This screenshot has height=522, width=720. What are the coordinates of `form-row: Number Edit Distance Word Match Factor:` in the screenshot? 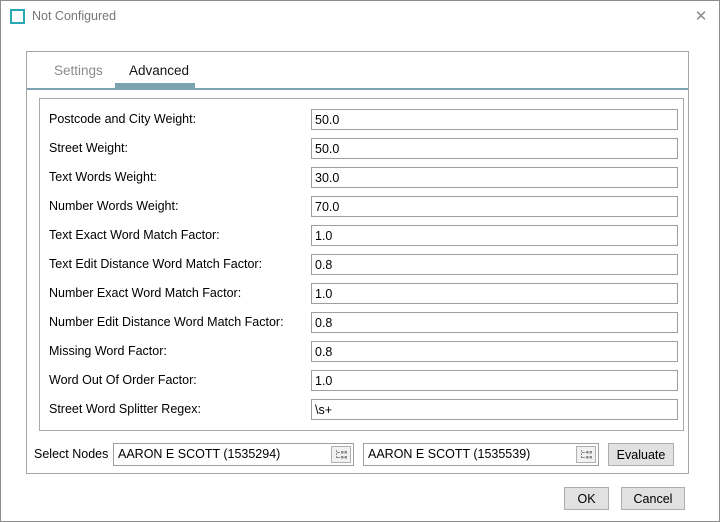 It's located at (363, 322).